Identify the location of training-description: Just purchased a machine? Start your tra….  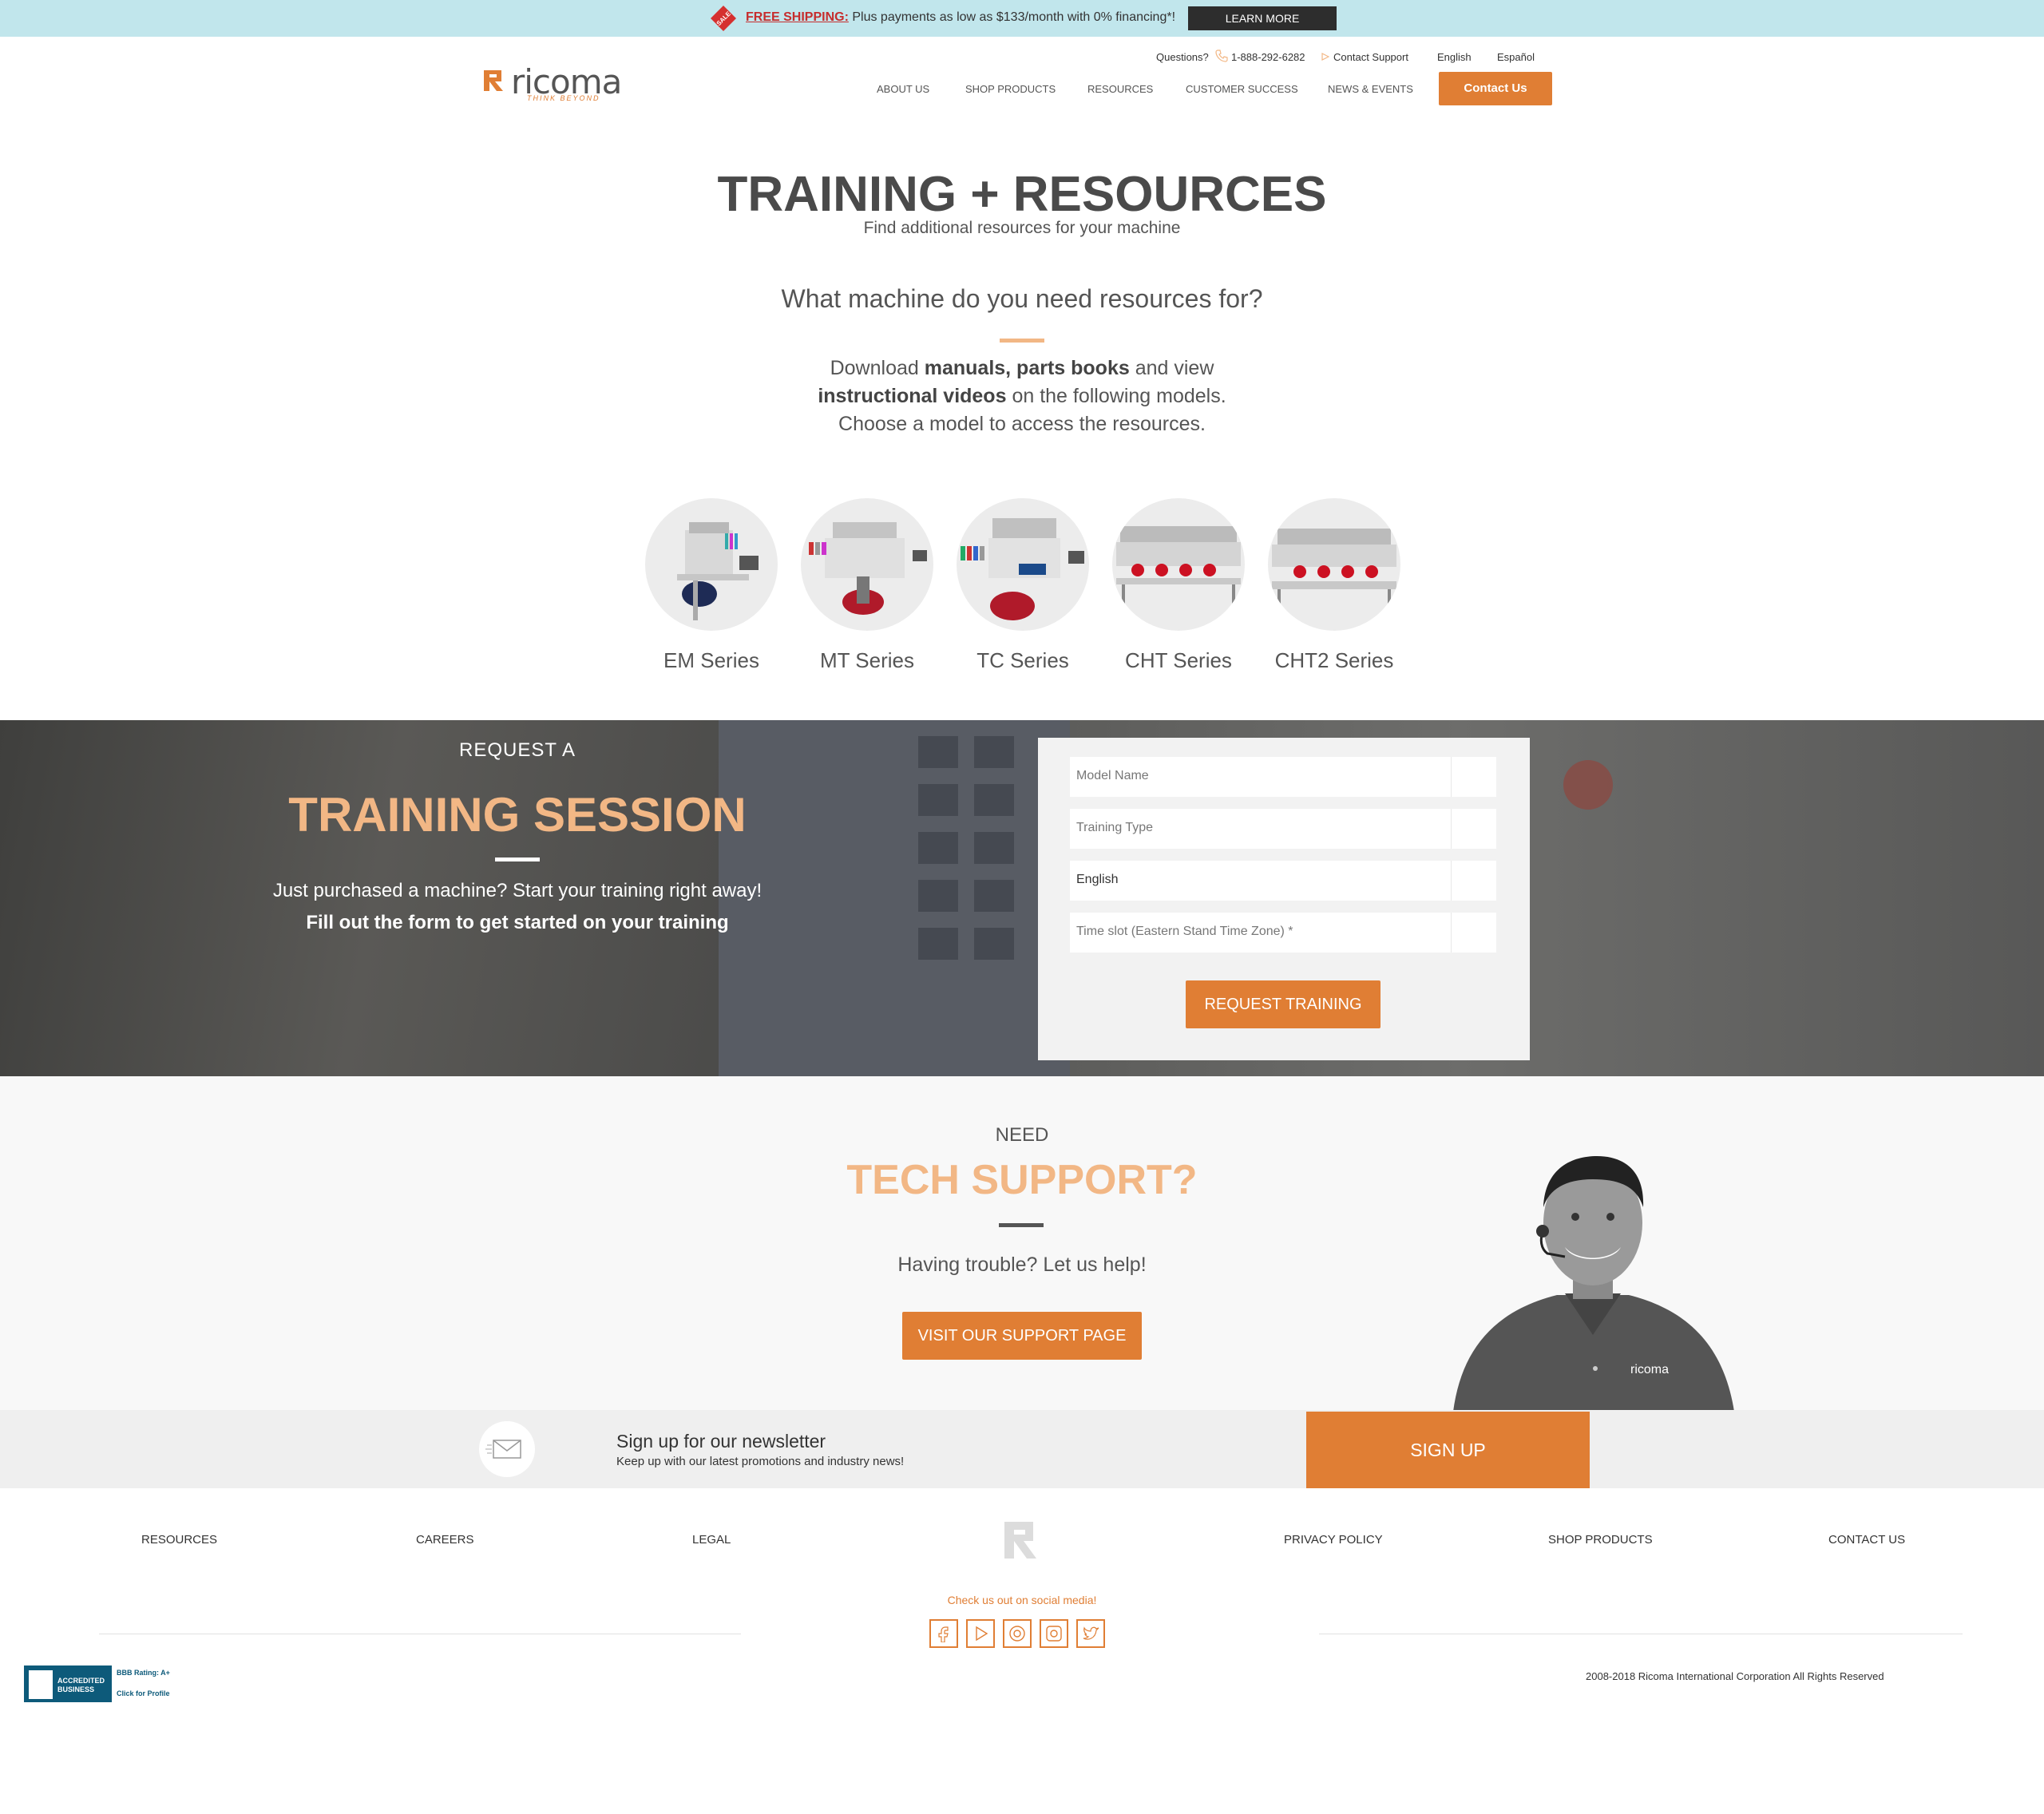
(517, 891).